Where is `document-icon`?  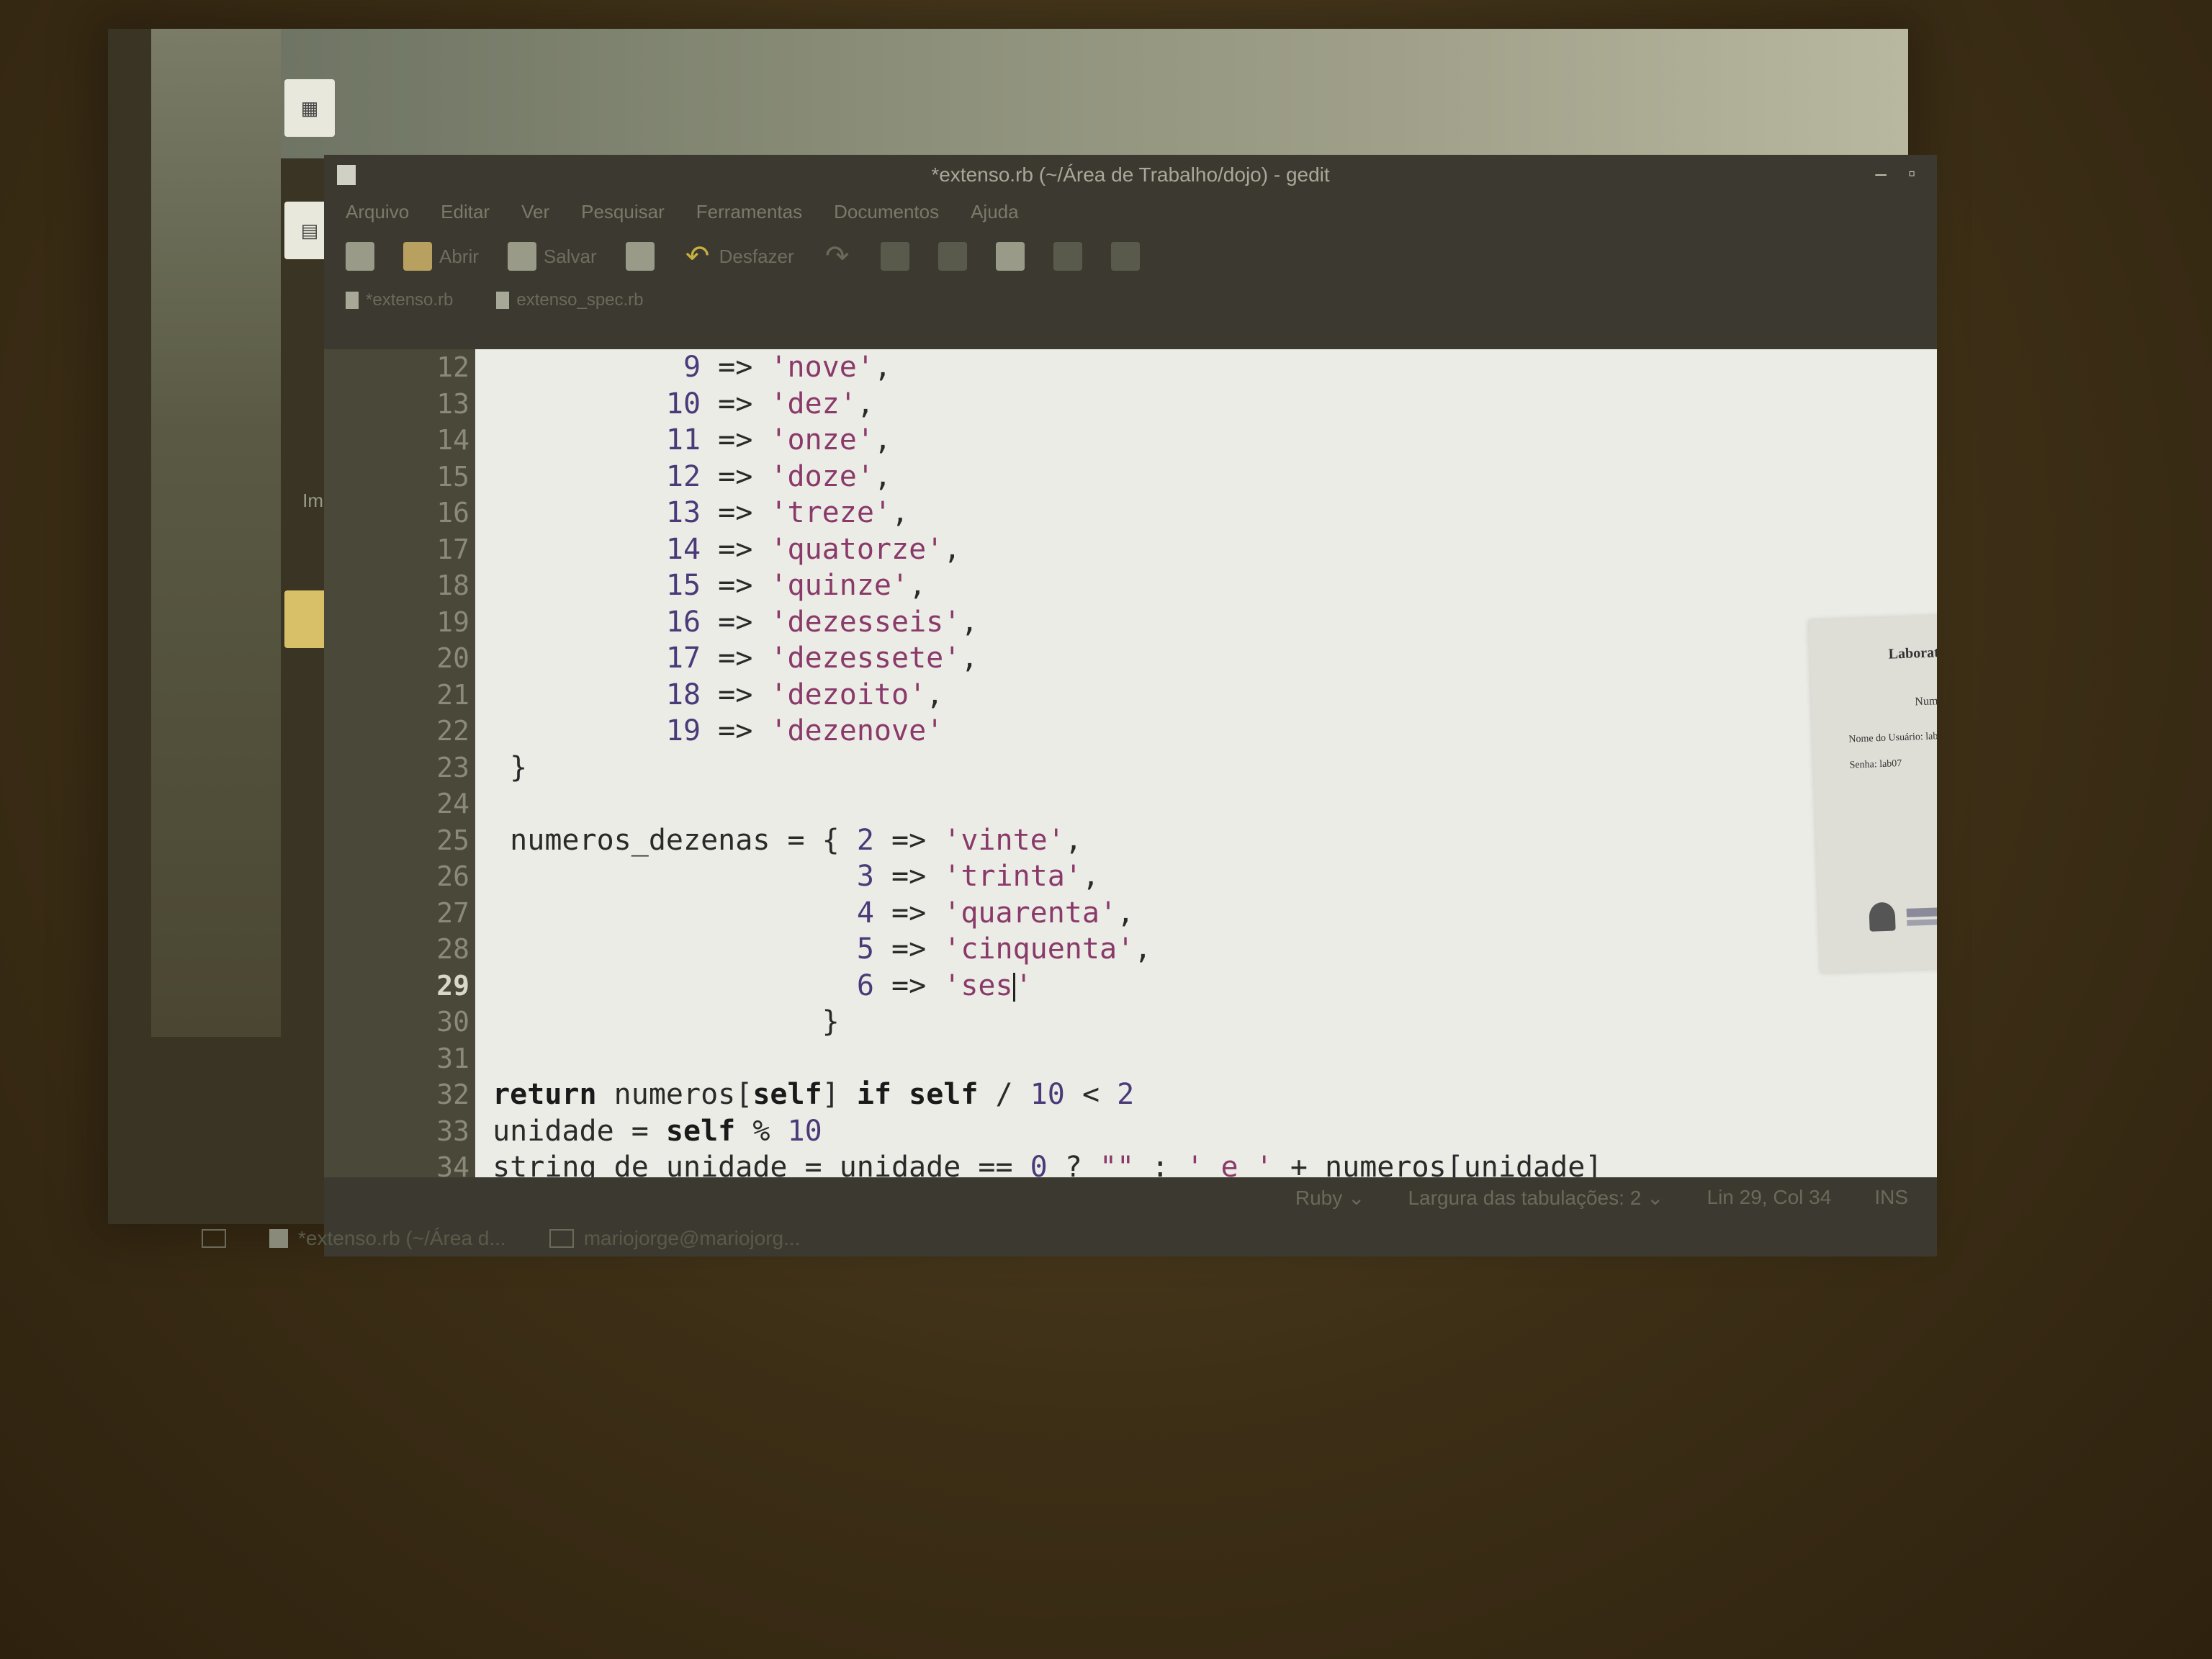
document-icon is located at coordinates (353, 301).